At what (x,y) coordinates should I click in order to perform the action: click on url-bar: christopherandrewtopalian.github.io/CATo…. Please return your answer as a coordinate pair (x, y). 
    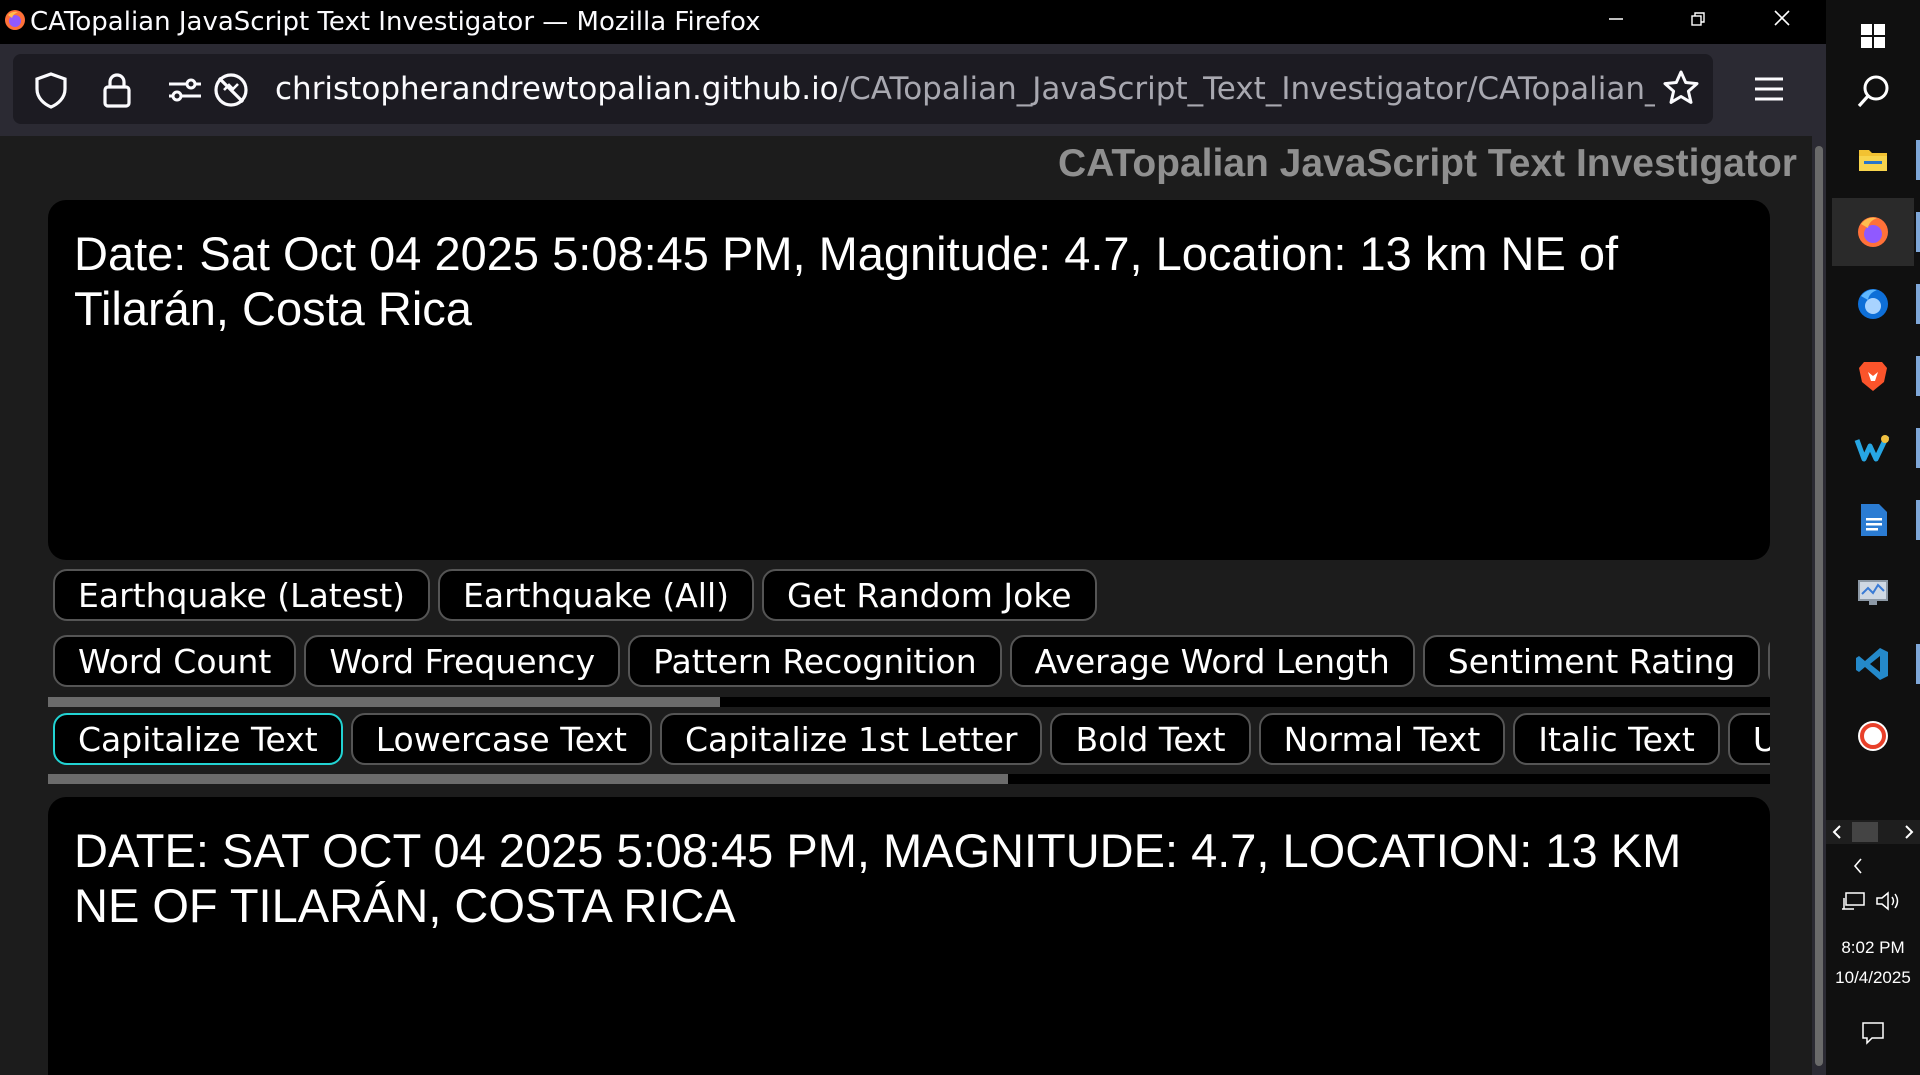
    Looking at the image, I should click on (863, 89).